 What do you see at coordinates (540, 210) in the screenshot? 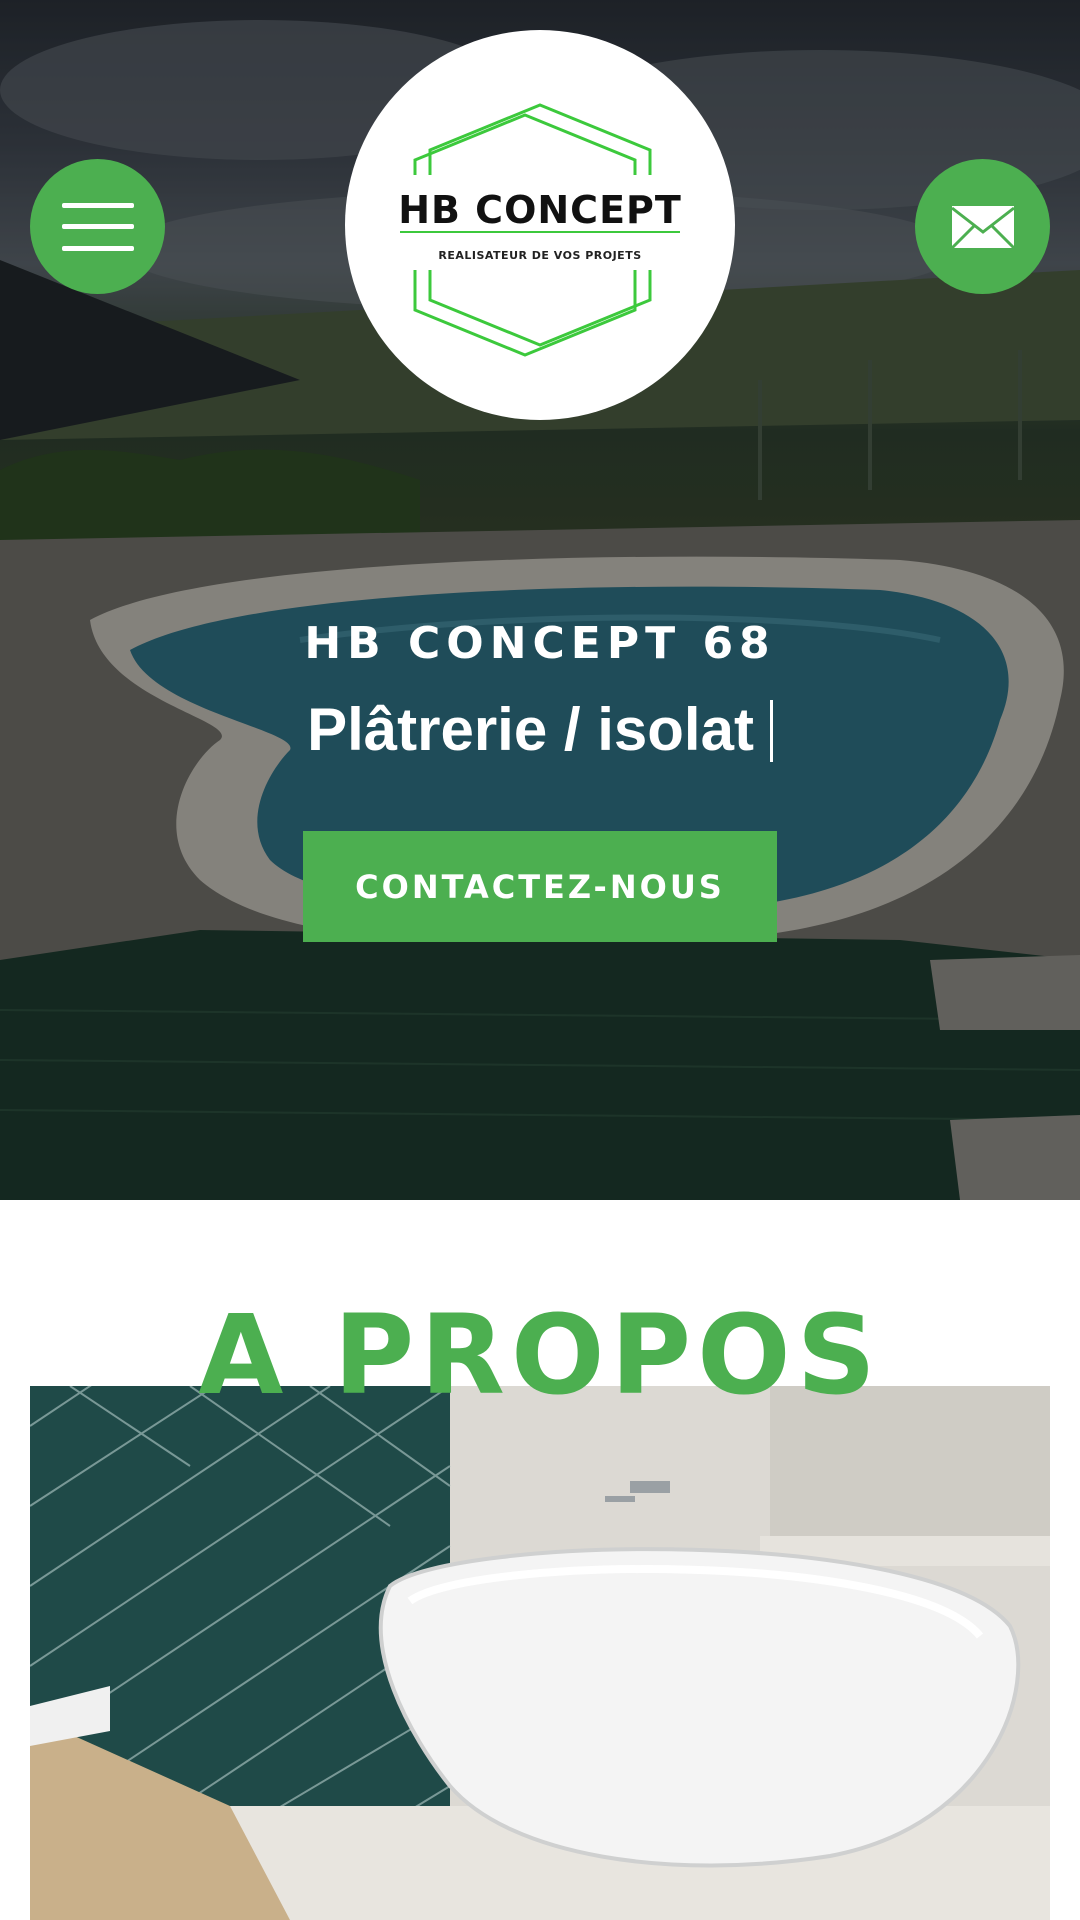
I see `logo-title: HB CONCEPT` at bounding box center [540, 210].